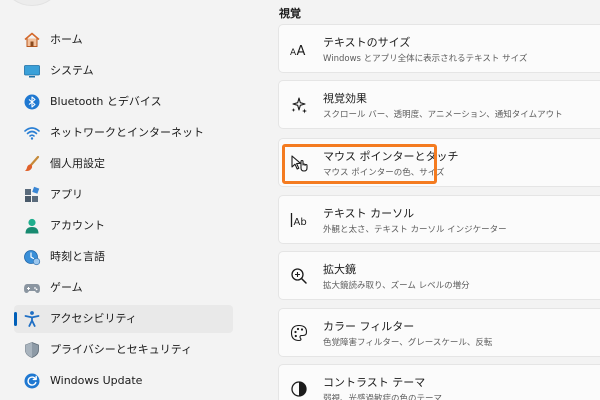 This screenshot has height=400, width=600. Describe the element at coordinates (301, 51) in the screenshot. I see `svg-text: A` at that location.